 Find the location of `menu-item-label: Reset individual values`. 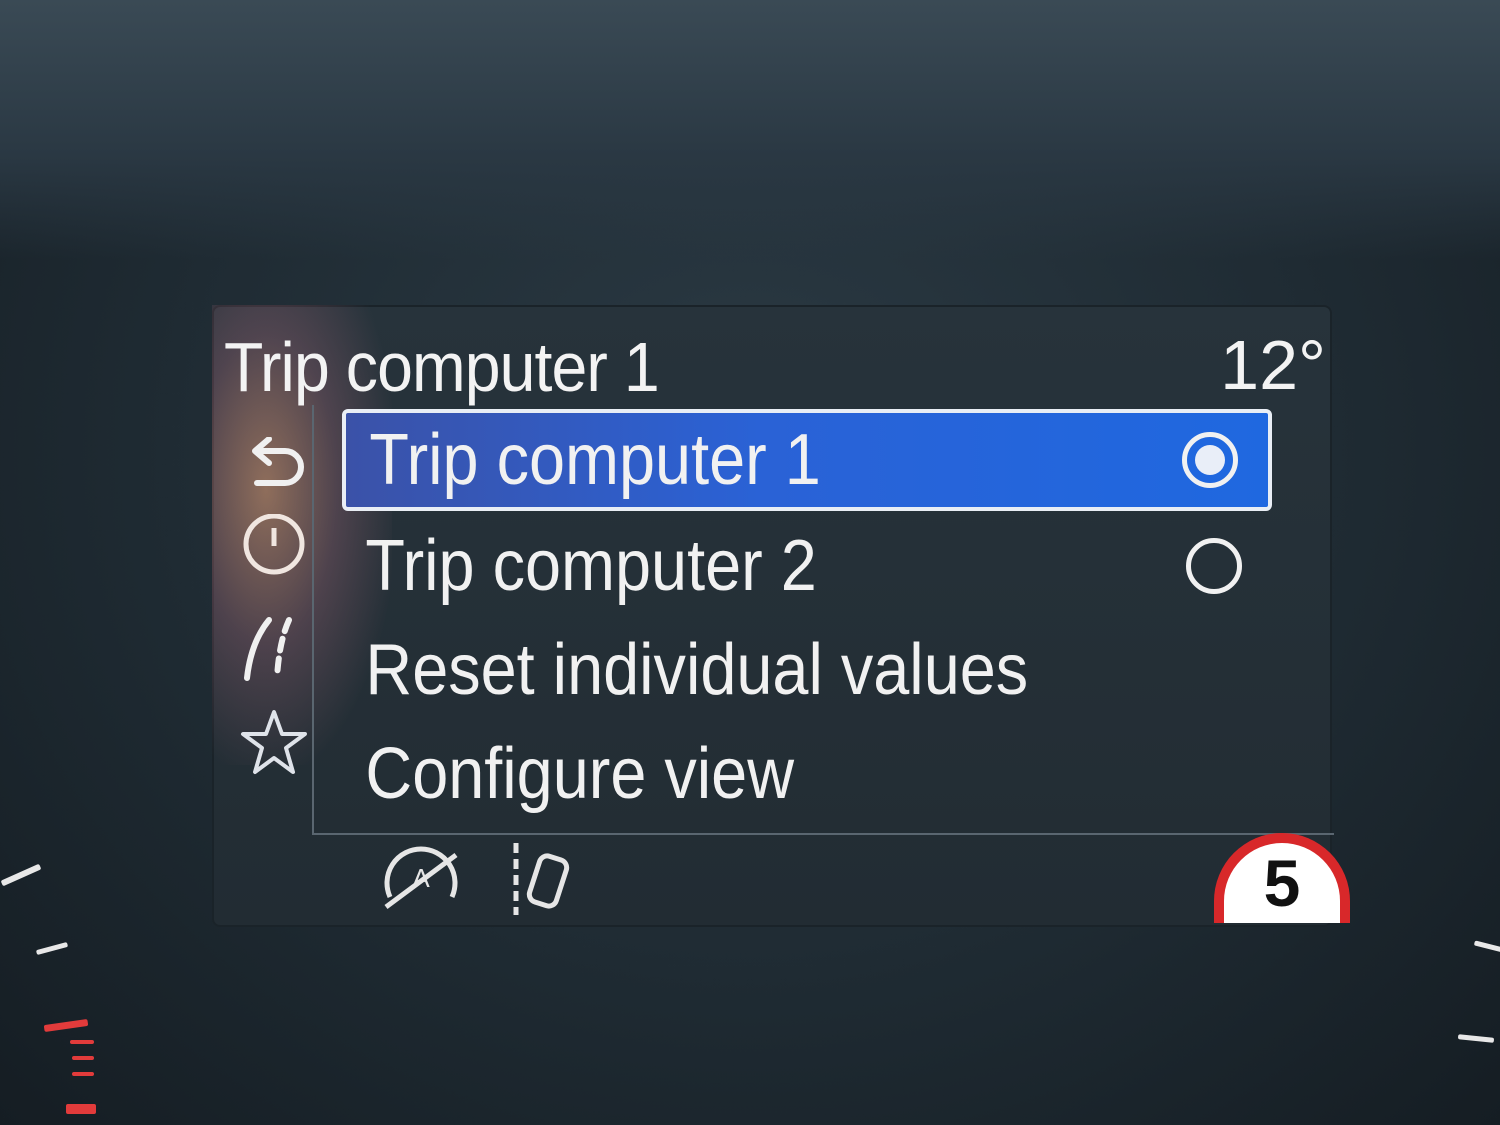

menu-item-label: Reset individual values is located at coordinates (697, 670).